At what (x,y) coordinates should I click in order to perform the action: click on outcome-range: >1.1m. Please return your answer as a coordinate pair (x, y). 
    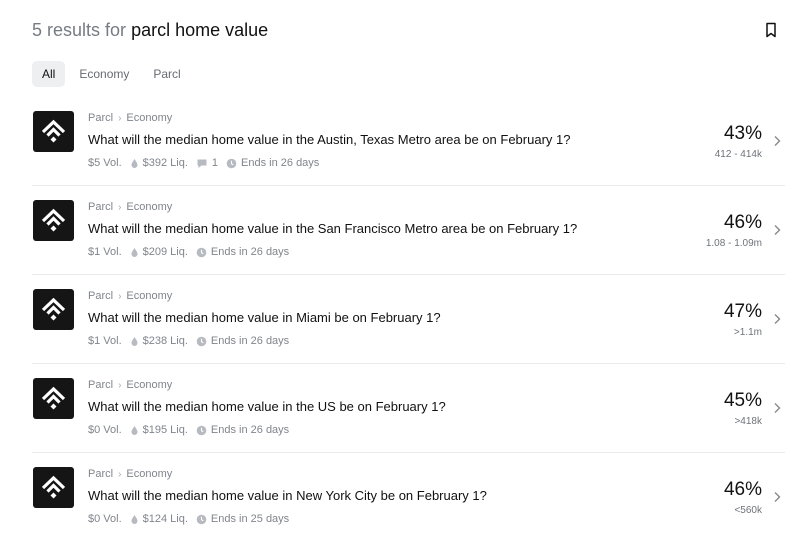
    Looking at the image, I should click on (747, 332).